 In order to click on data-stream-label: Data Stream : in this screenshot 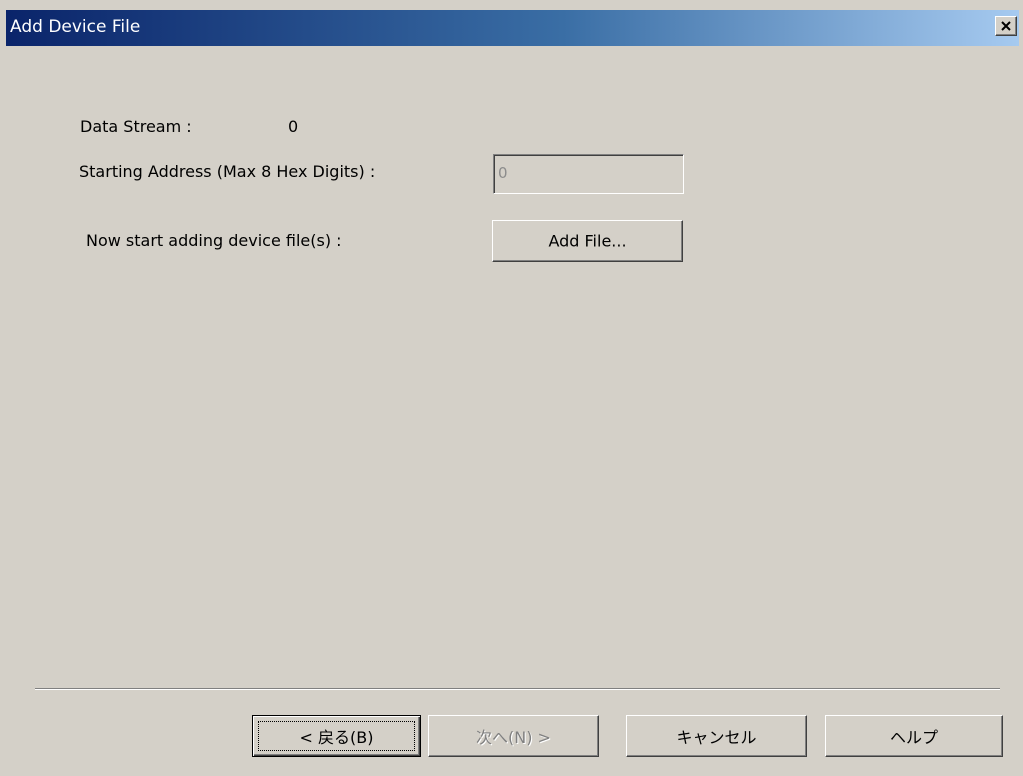, I will do `click(136, 126)`.